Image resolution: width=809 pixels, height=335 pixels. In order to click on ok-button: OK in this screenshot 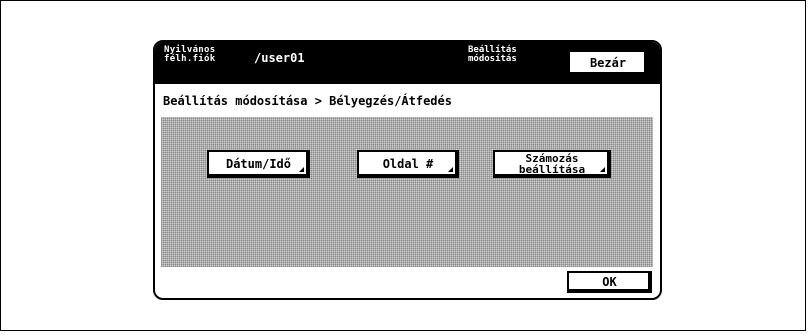, I will do `click(609, 282)`.